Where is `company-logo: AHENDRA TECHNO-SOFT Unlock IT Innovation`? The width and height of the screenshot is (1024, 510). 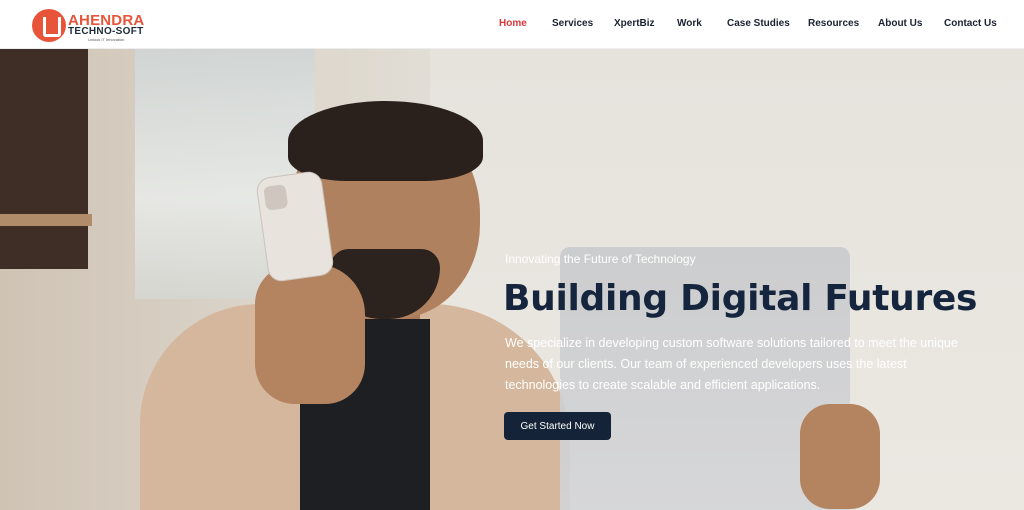 company-logo: AHENDRA TECHNO-SOFT Unlock IT Innovation is located at coordinates (91, 25).